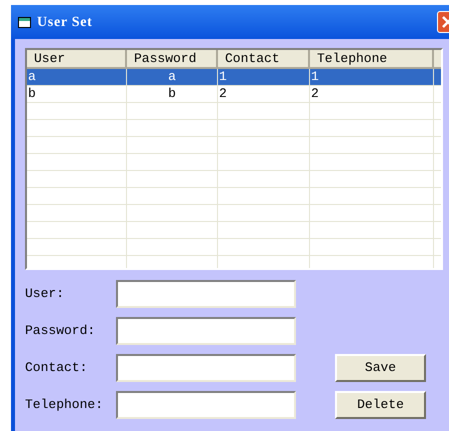 This screenshot has width=449, height=431. What do you see at coordinates (437, 59) in the screenshot?
I see `column-header` at bounding box center [437, 59].